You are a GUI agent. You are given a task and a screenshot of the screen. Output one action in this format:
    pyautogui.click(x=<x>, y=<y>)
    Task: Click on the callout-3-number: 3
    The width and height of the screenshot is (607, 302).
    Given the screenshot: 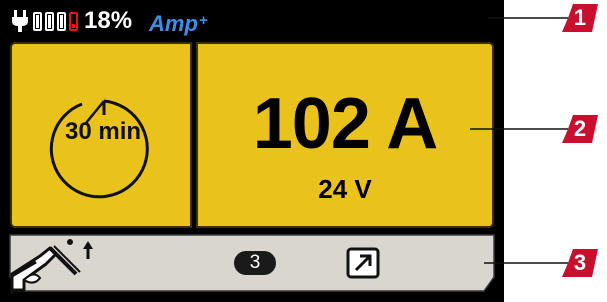 What is the action you would take?
    pyautogui.click(x=580, y=262)
    